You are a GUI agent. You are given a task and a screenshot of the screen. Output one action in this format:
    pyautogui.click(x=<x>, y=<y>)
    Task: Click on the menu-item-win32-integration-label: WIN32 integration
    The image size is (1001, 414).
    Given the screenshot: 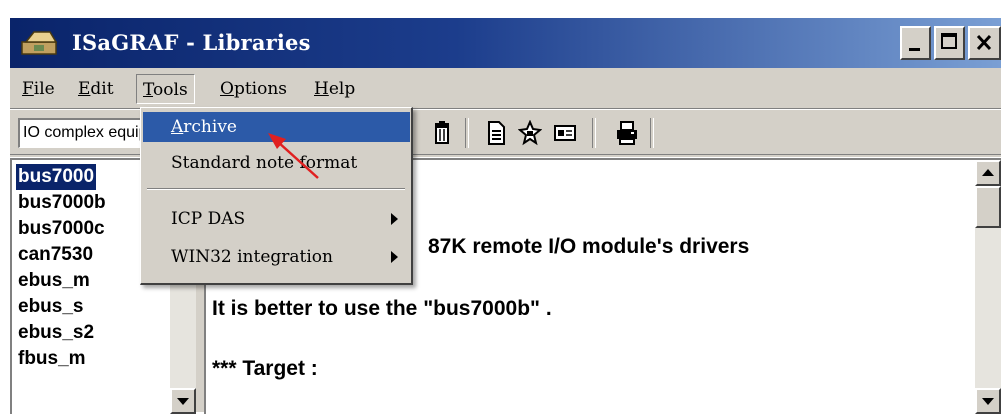 What is the action you would take?
    pyautogui.click(x=252, y=257)
    